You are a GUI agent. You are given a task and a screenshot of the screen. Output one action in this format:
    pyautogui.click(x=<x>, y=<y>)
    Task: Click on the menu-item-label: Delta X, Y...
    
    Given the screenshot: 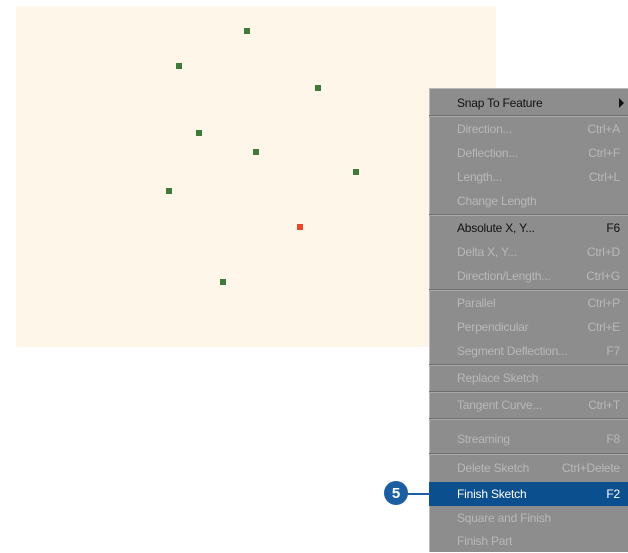 What is the action you would take?
    pyautogui.click(x=487, y=252)
    